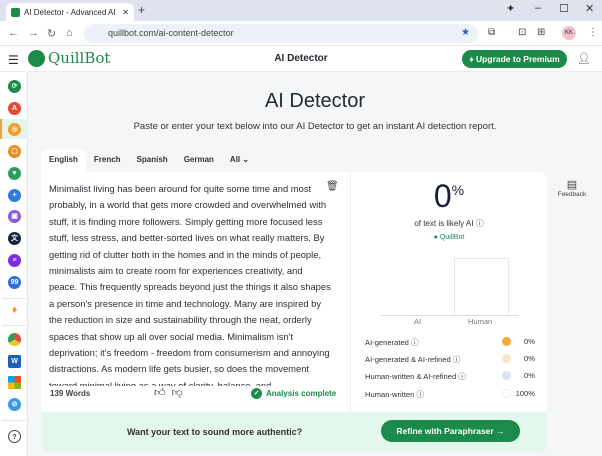  I want to click on caption-text: of text is likely AI, so click(444, 223).